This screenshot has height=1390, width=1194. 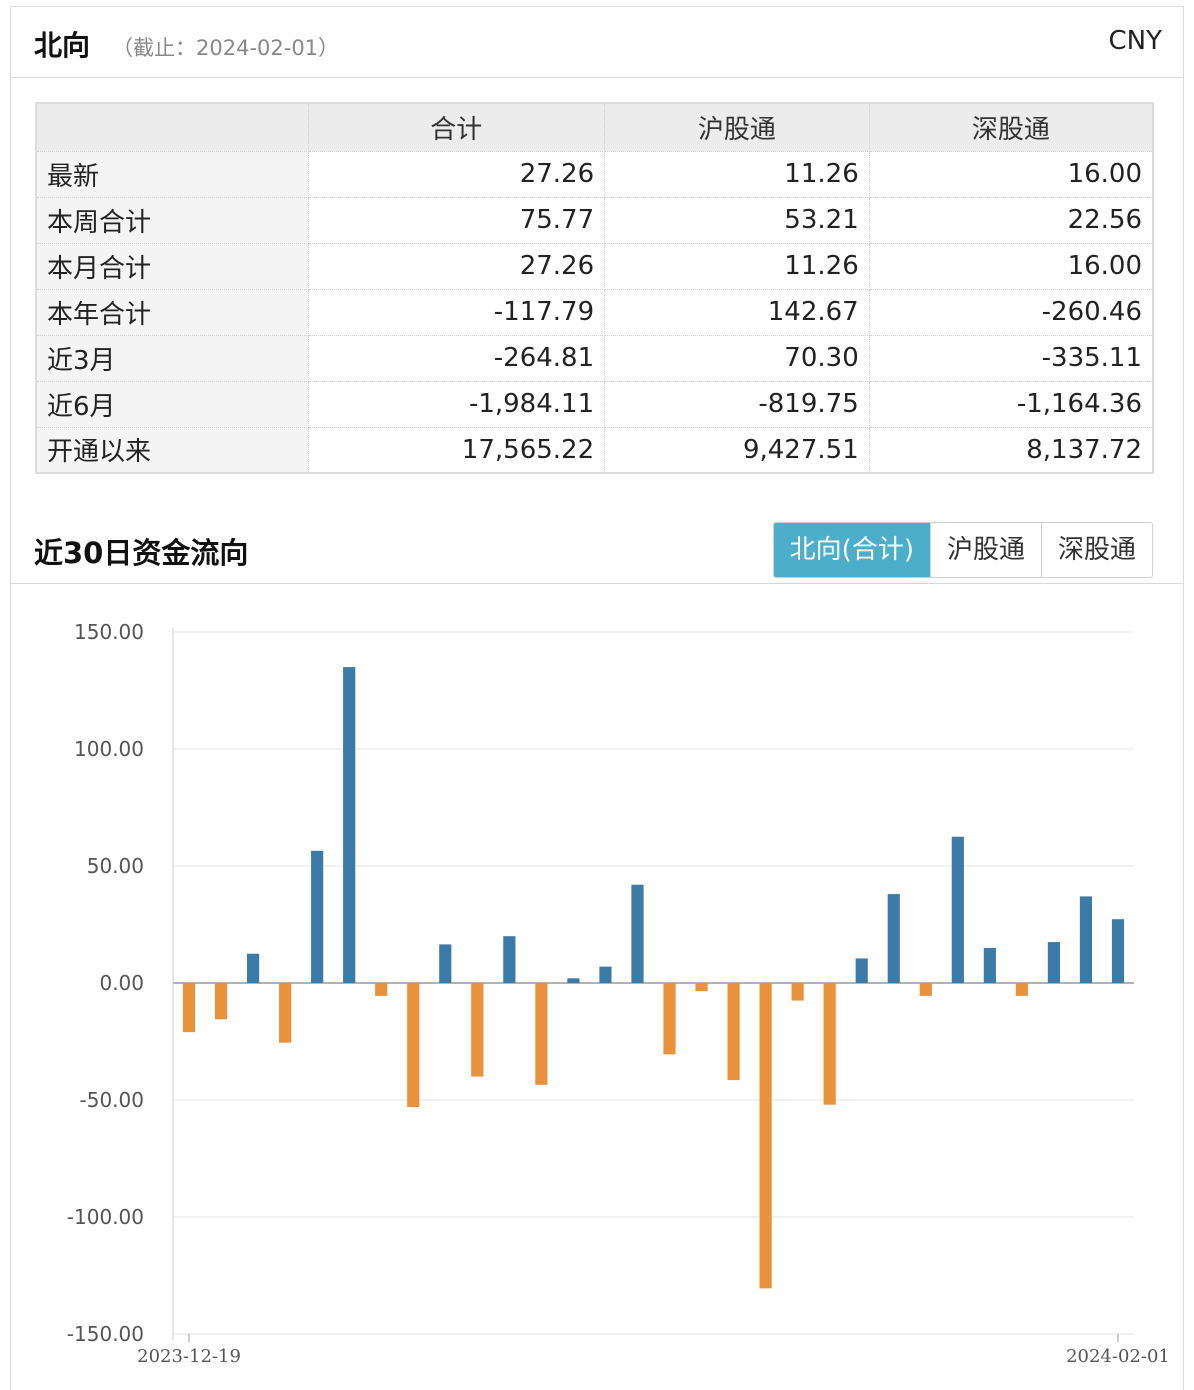 I want to click on sh-value: 53.21, so click(x=737, y=220).